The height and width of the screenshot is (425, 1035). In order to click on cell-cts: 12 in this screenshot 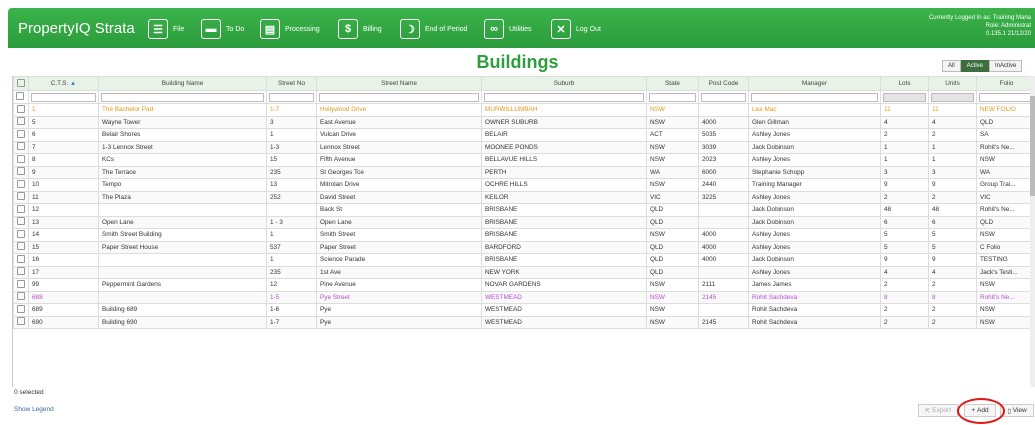, I will do `click(63, 210)`.